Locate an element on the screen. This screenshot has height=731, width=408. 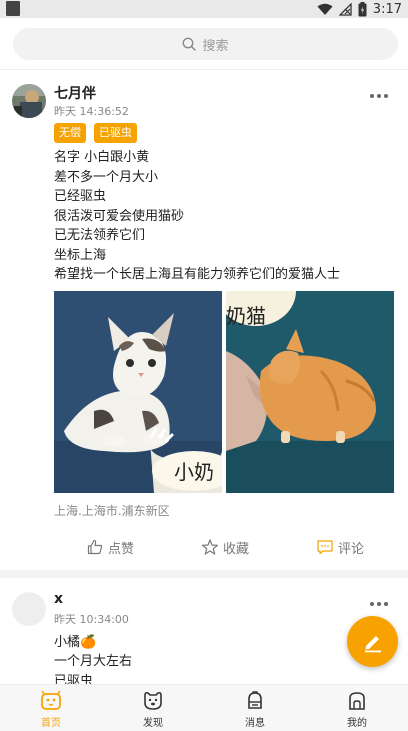
search-icon is located at coordinates (190, 44).